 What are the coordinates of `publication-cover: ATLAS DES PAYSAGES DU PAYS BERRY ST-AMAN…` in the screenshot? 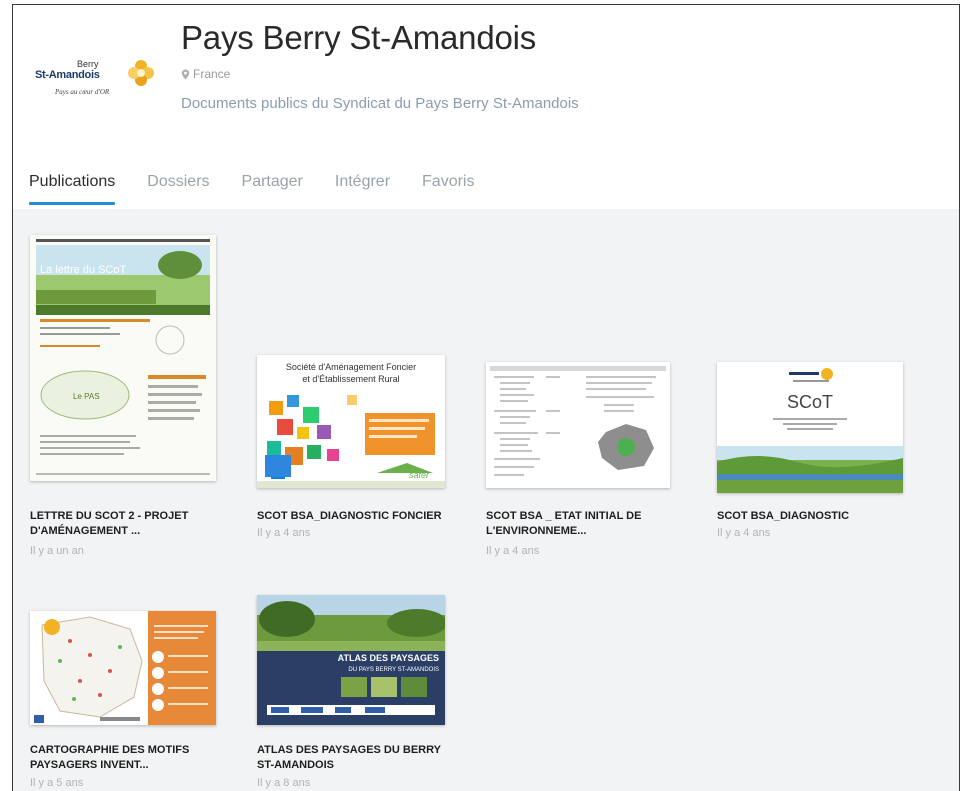 It's located at (351, 660).